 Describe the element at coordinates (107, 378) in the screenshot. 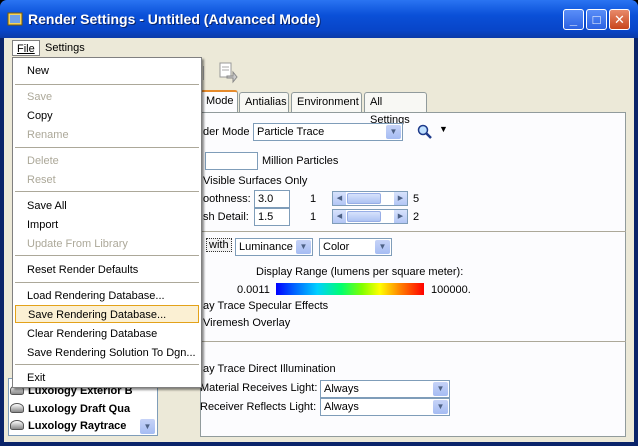

I see `menu-item-exit: Exit` at that location.